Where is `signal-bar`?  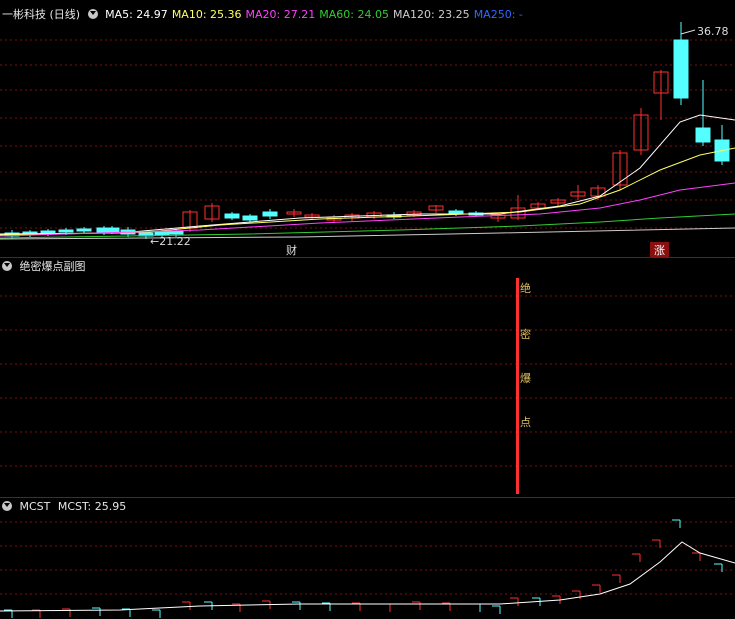 signal-bar is located at coordinates (517, 386).